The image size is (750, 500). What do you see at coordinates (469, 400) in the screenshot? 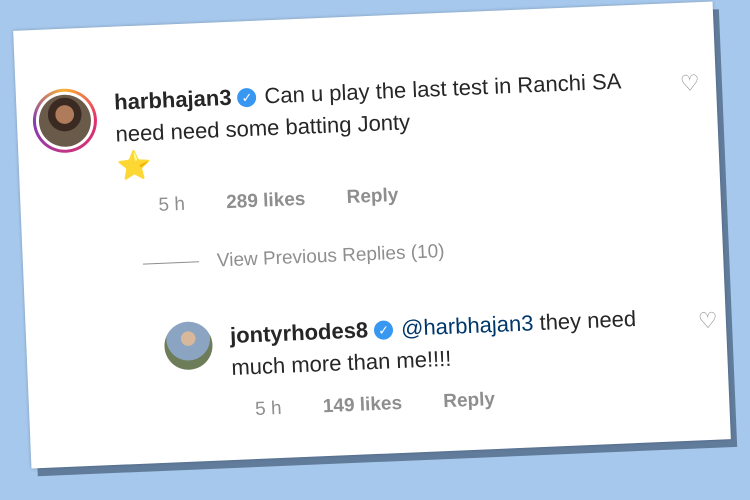
I see `reply-reply-button: Reply` at bounding box center [469, 400].